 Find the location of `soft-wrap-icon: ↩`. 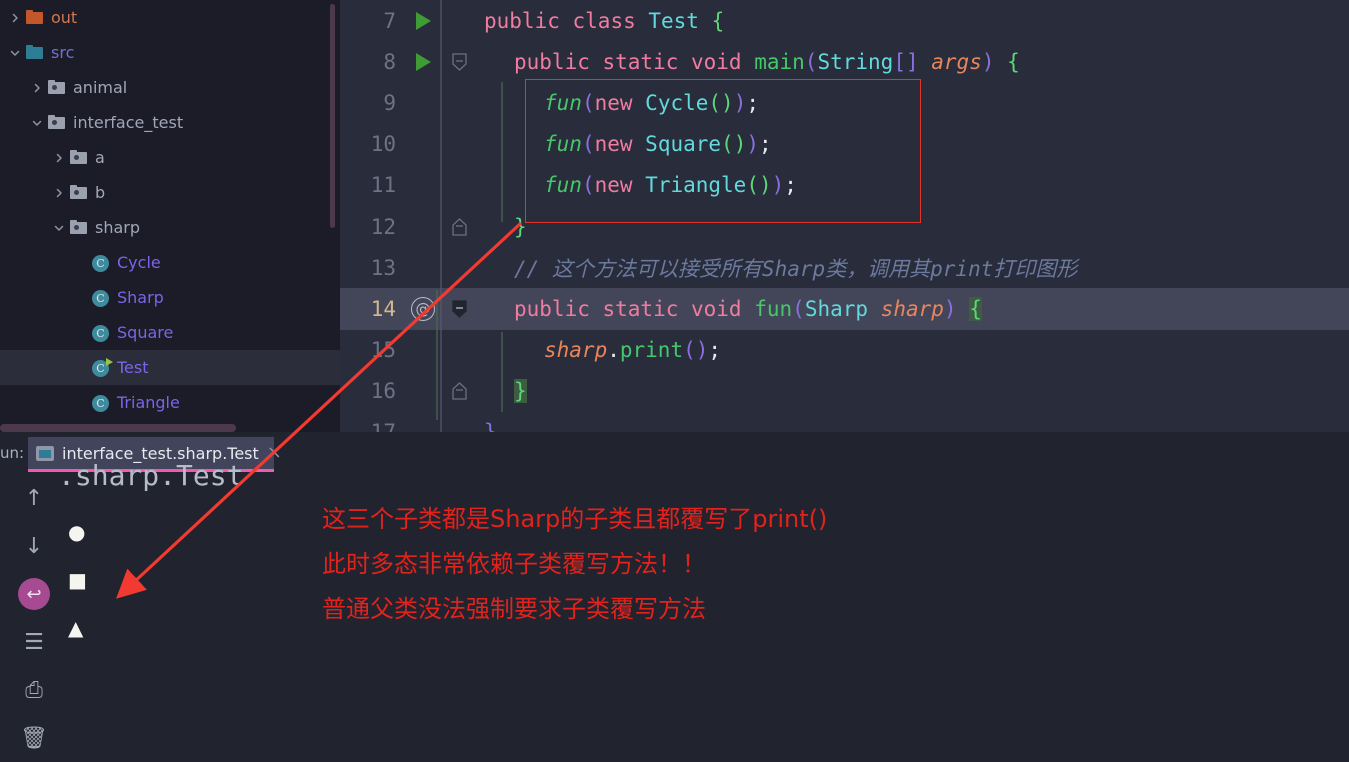

soft-wrap-icon: ↩ is located at coordinates (34, 594).